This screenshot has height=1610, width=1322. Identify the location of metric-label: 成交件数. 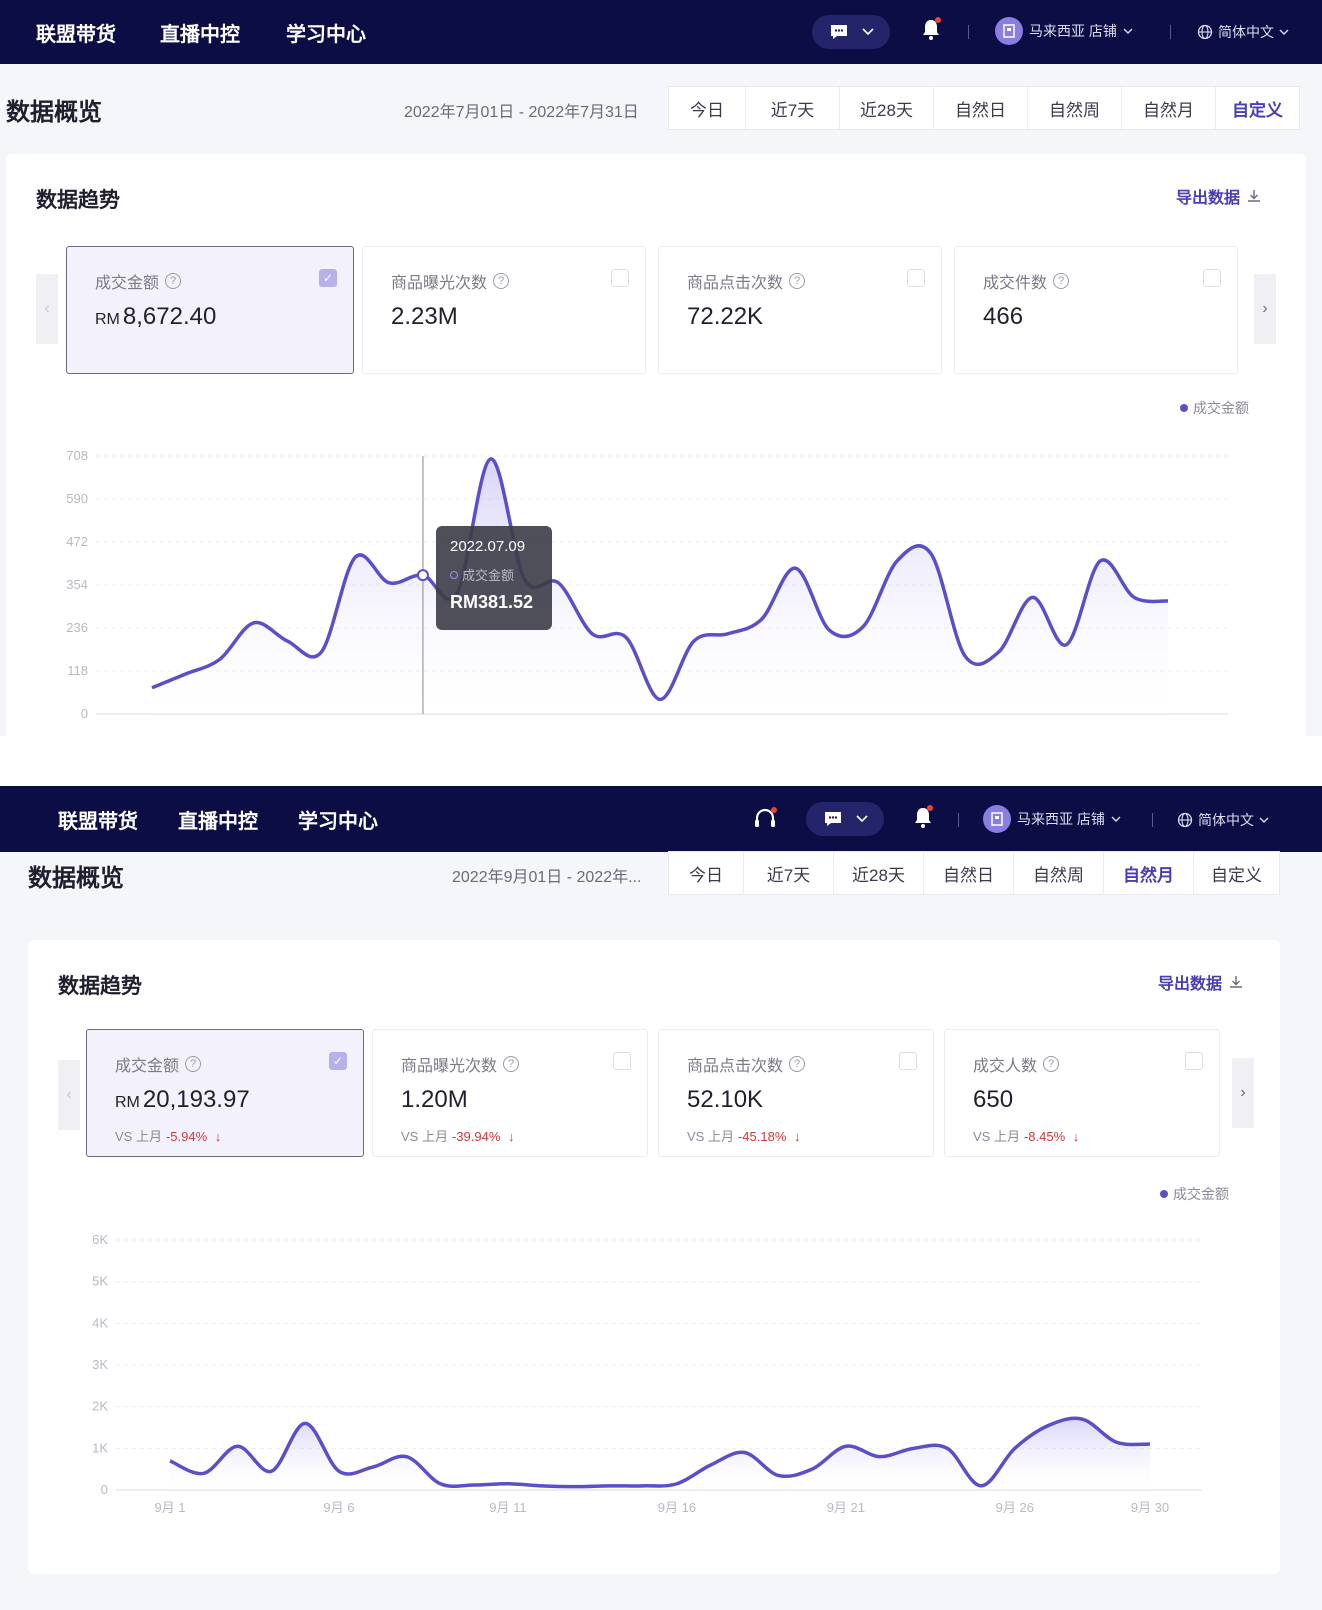
(1015, 283).